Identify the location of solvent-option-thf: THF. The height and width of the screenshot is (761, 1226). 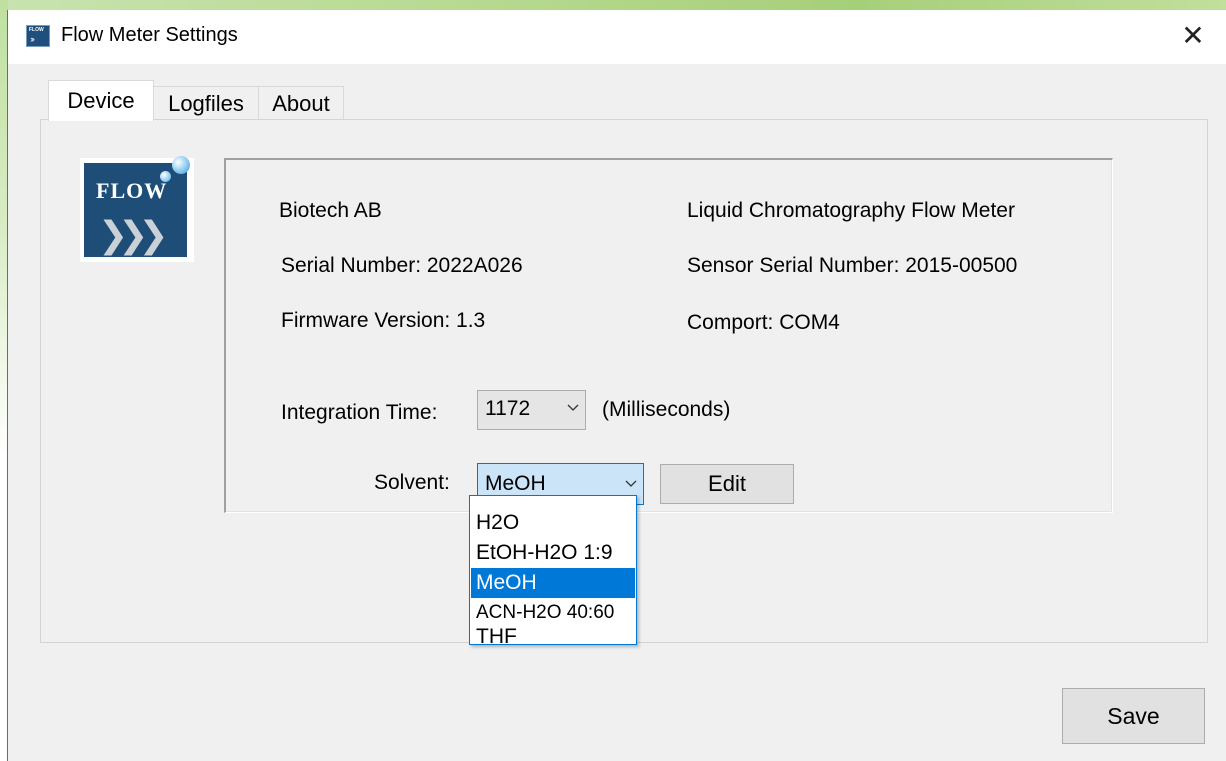
(553, 636).